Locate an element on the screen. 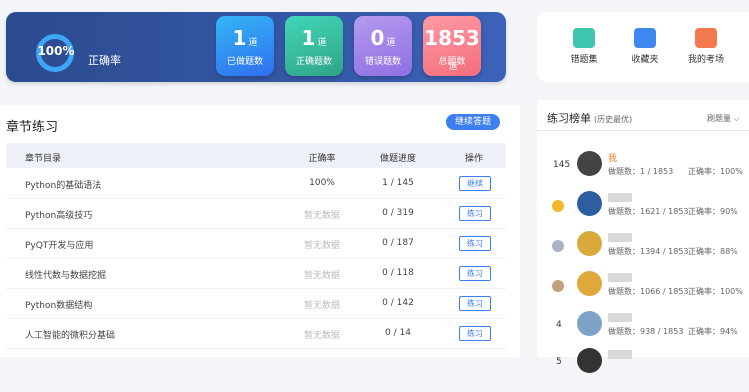 The height and width of the screenshot is (392, 749). stat-wrong-label: 错误题数 is located at coordinates (382, 62).